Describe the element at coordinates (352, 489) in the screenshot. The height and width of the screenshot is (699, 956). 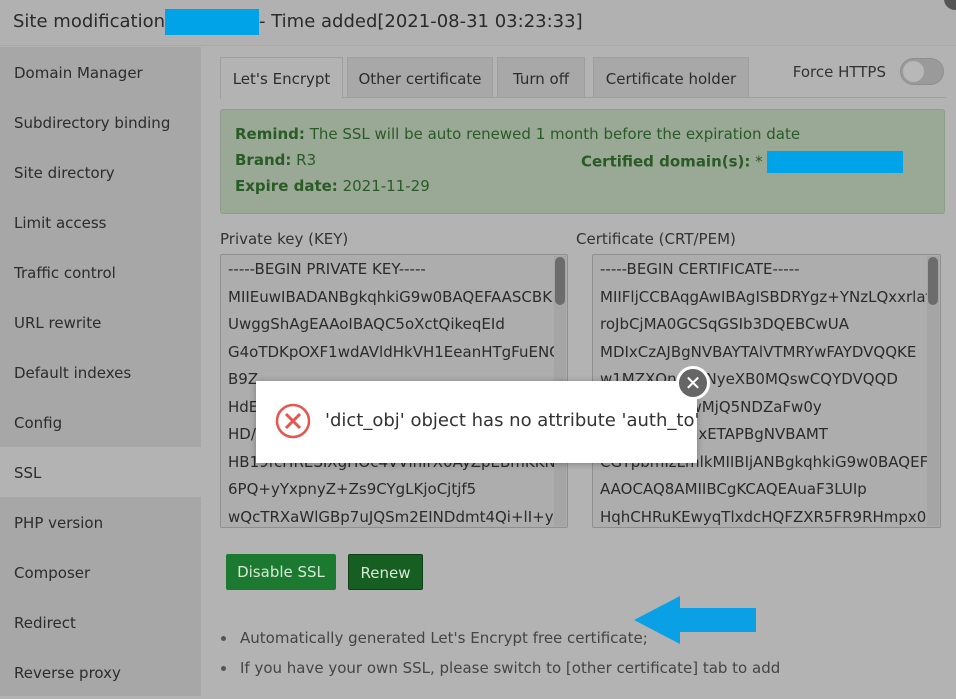
I see `key-line: 6PQ+yYxpnyZ+Zs9CYgLKjoCjtjf5` at that location.